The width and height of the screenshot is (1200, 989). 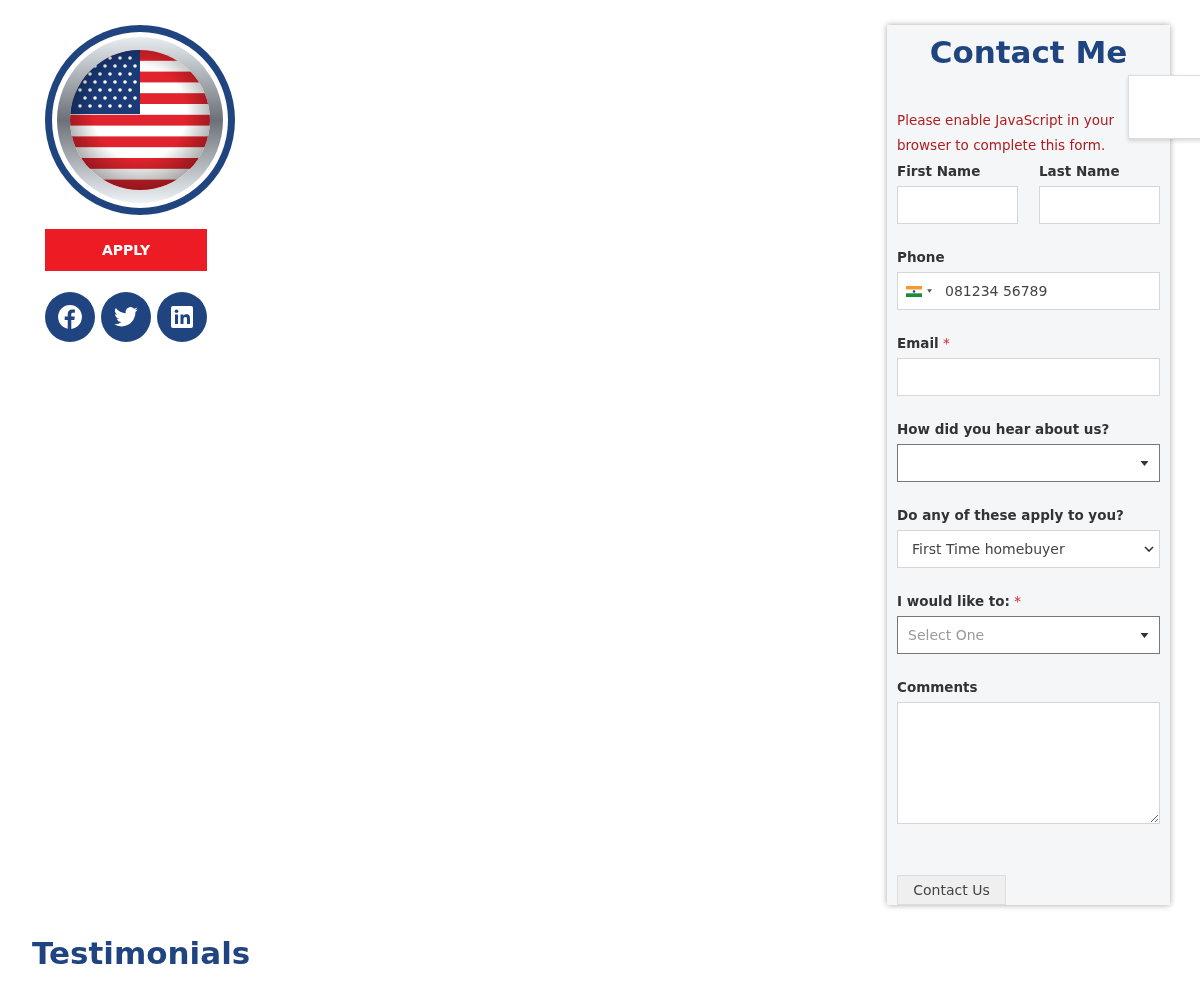 I want to click on field-label: Comments, so click(x=938, y=687).